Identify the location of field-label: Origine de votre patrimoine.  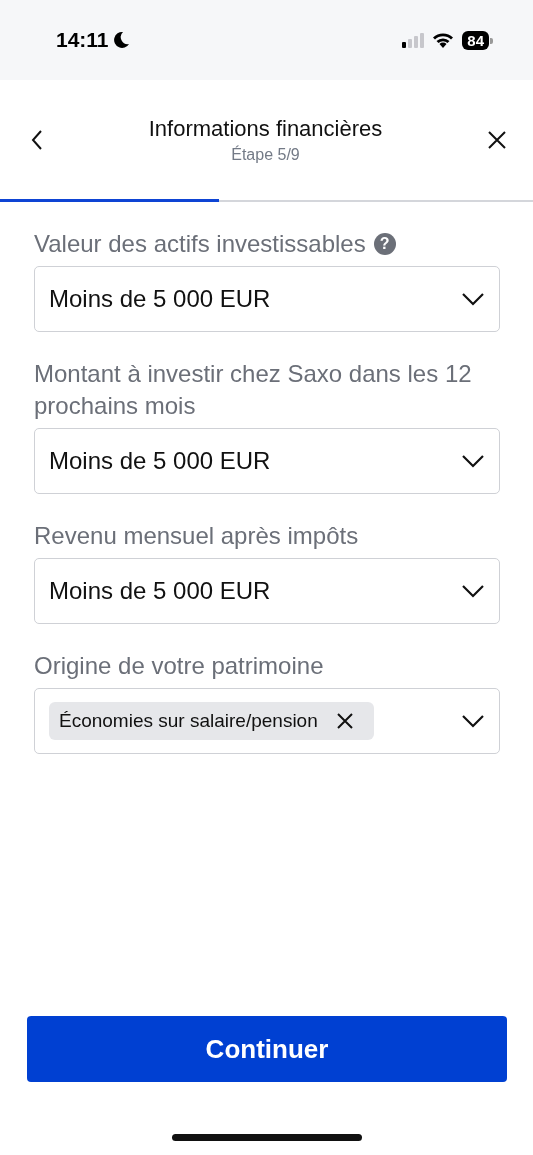
(179, 666).